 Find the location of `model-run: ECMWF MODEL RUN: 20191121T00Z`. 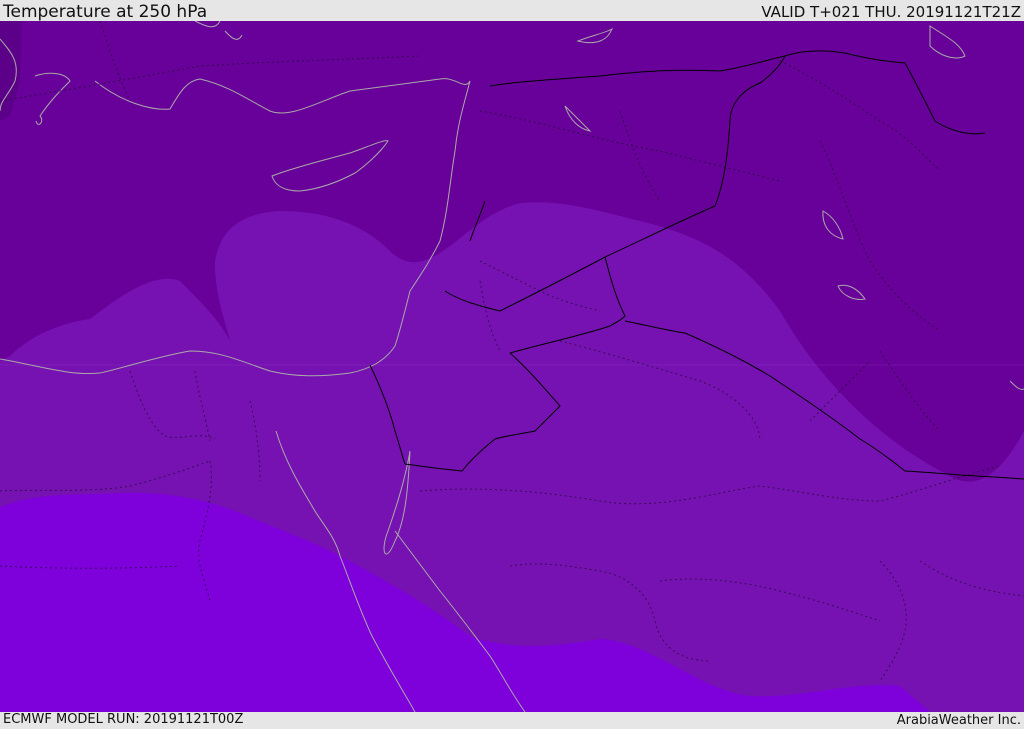

model-run: ECMWF MODEL RUN: 20191121T00Z is located at coordinates (123, 719).